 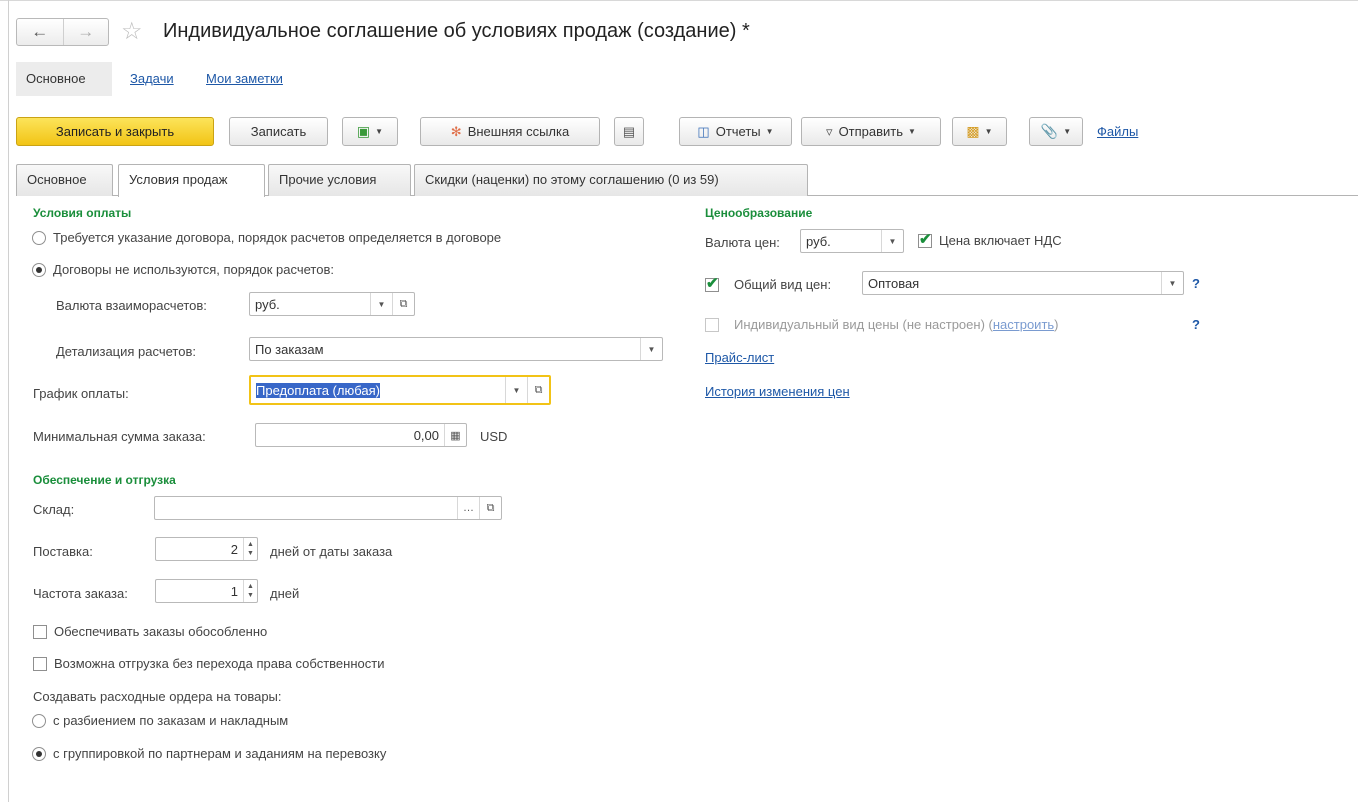 What do you see at coordinates (85, 32) in the screenshot?
I see `forward-arrow-icon: →` at bounding box center [85, 32].